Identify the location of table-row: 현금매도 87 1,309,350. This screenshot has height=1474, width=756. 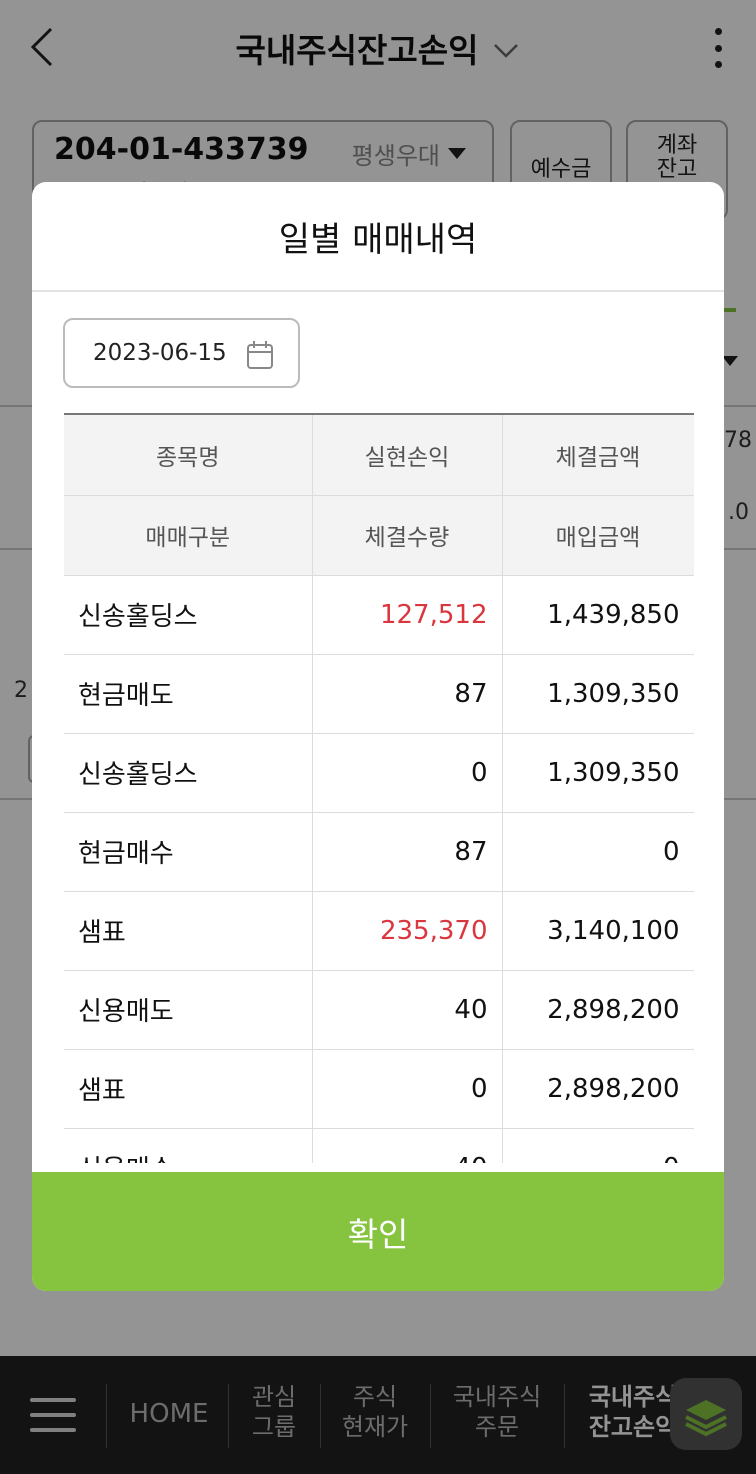
(379, 694).